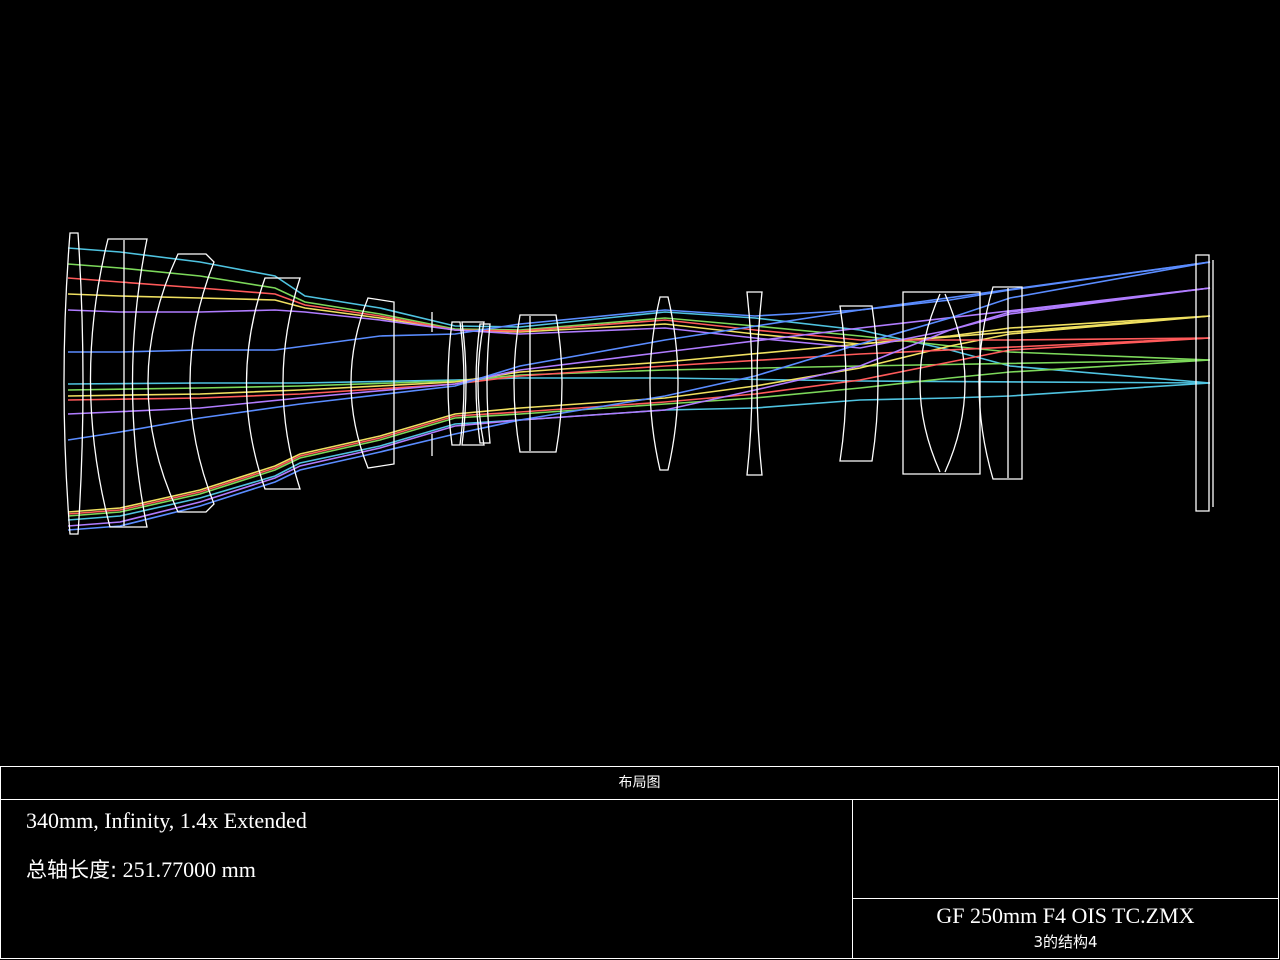  Describe the element at coordinates (189, 869) in the screenshot. I see `total-length-value: 251.77000 mm` at that location.